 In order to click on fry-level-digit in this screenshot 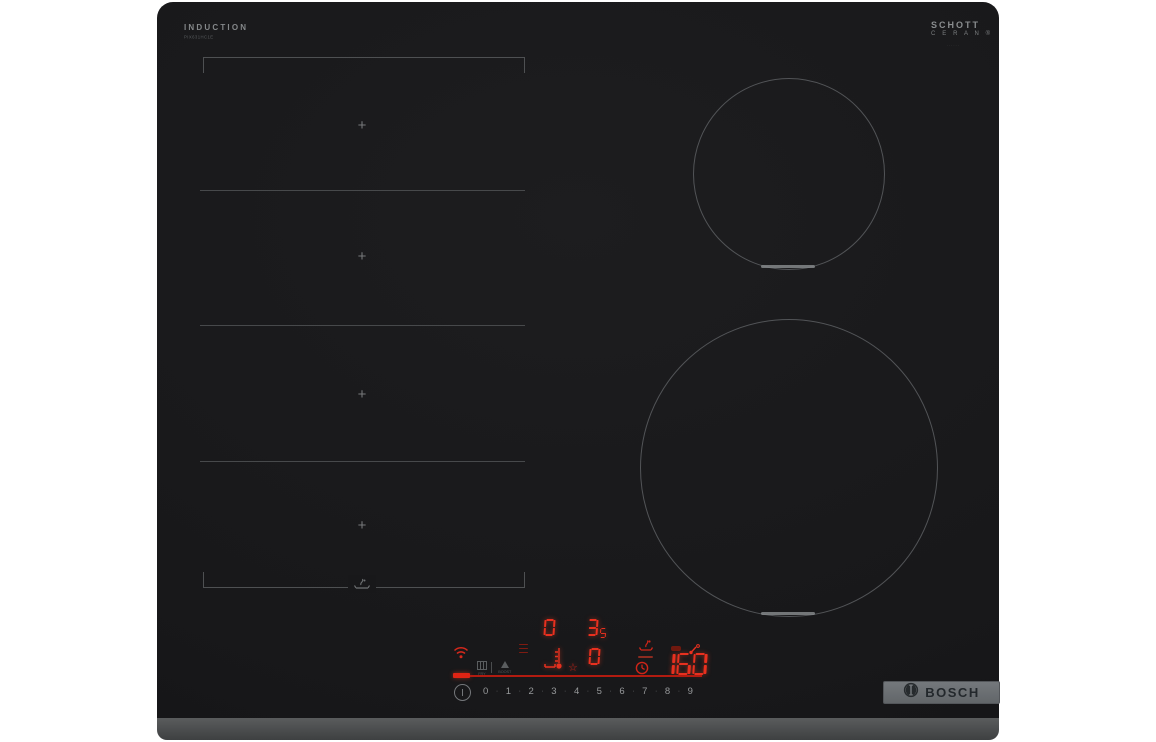, I will do `click(594, 659)`.